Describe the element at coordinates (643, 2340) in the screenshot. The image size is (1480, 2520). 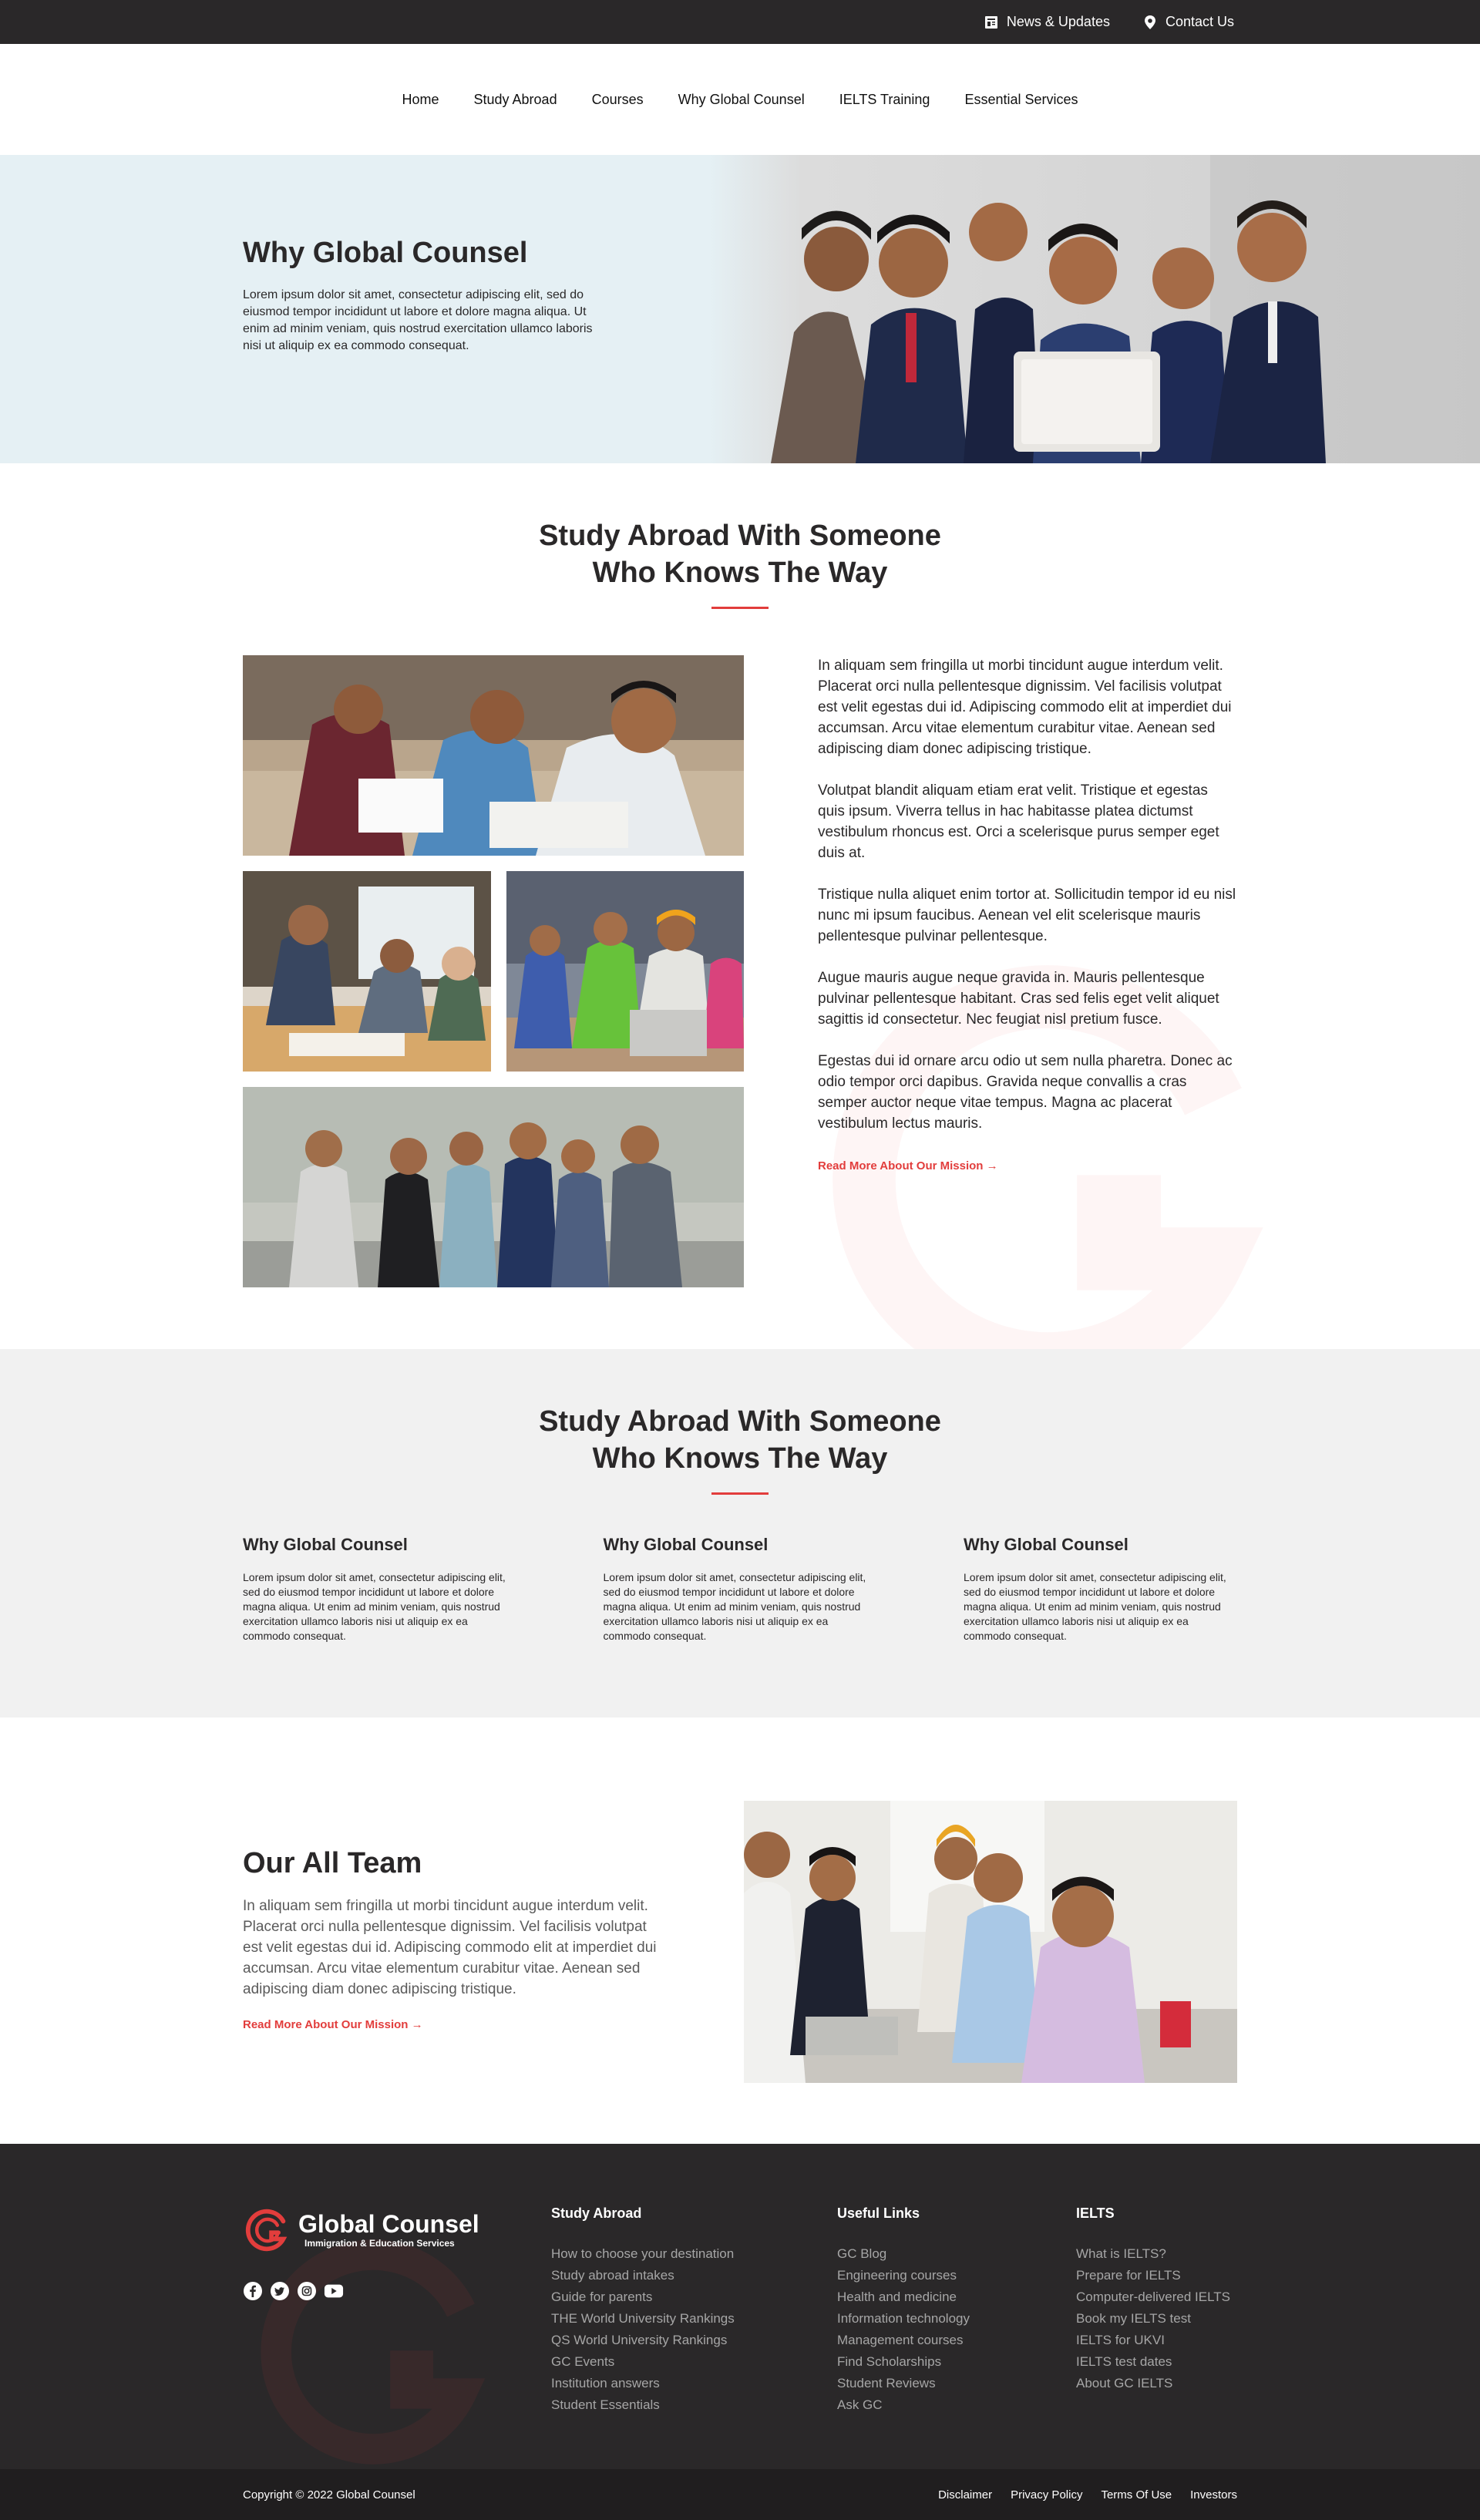
I see `footer-link: QS World University Rankings` at that location.